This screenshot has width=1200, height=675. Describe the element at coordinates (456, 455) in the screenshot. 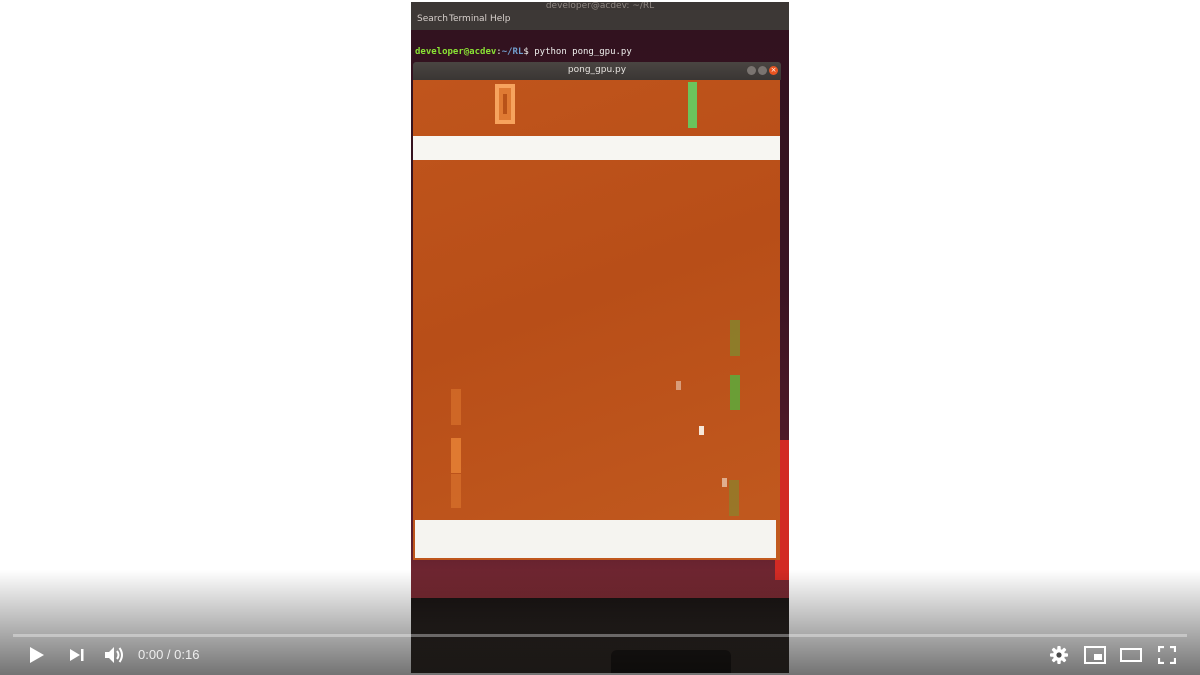

I see `left-paddle` at that location.